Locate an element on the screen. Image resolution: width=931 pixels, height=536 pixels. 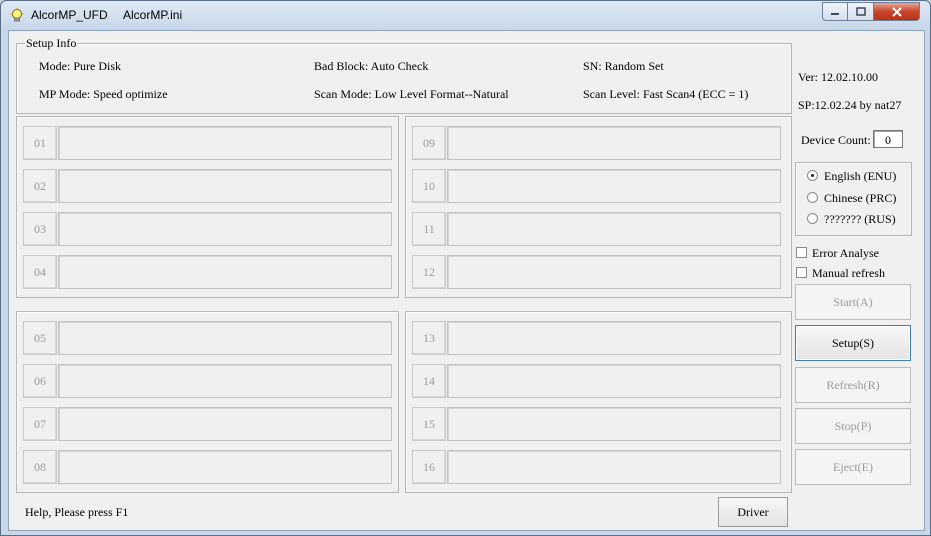
slot-number-button: 11 is located at coordinates (429, 229).